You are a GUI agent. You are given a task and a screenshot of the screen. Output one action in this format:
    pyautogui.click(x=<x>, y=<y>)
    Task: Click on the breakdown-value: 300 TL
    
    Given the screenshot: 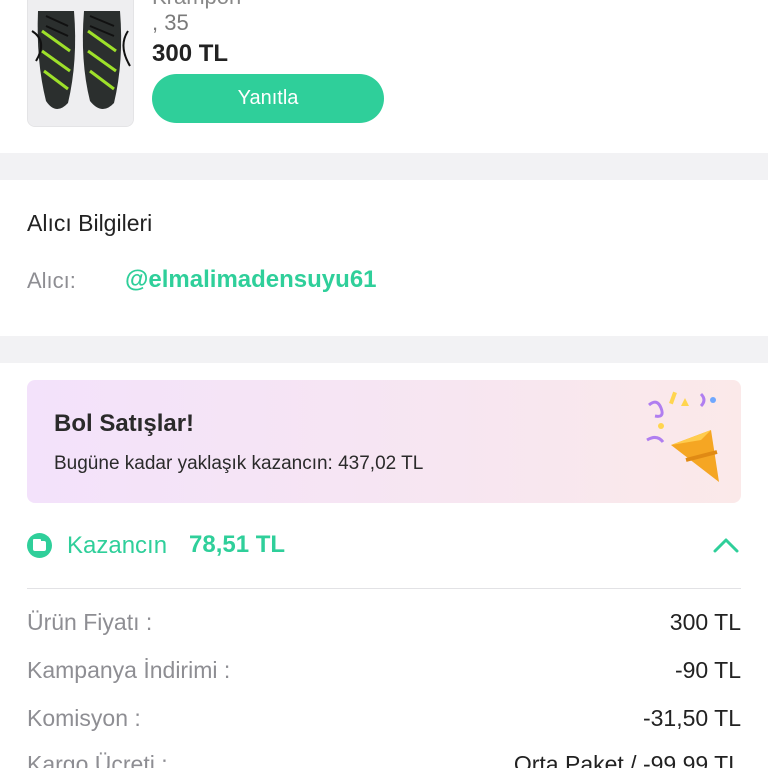 What is the action you would take?
    pyautogui.click(x=705, y=622)
    